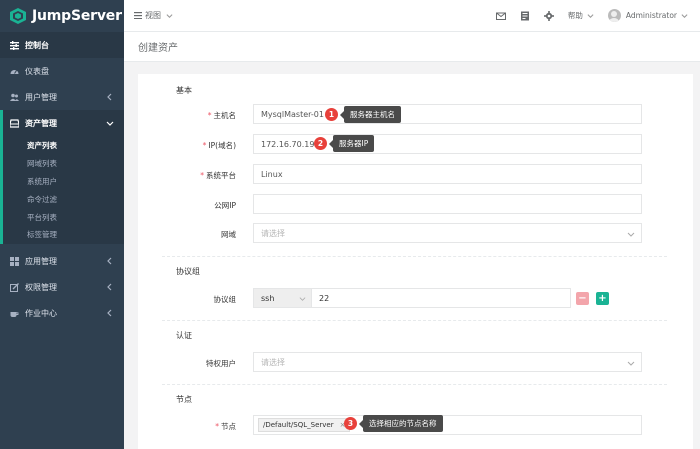 The image size is (700, 449). I want to click on sidebar-group-assets: 资产管理 资产列表 网域列表 系统用户 命令过滤 平台列表 标签管理, so click(62, 177).